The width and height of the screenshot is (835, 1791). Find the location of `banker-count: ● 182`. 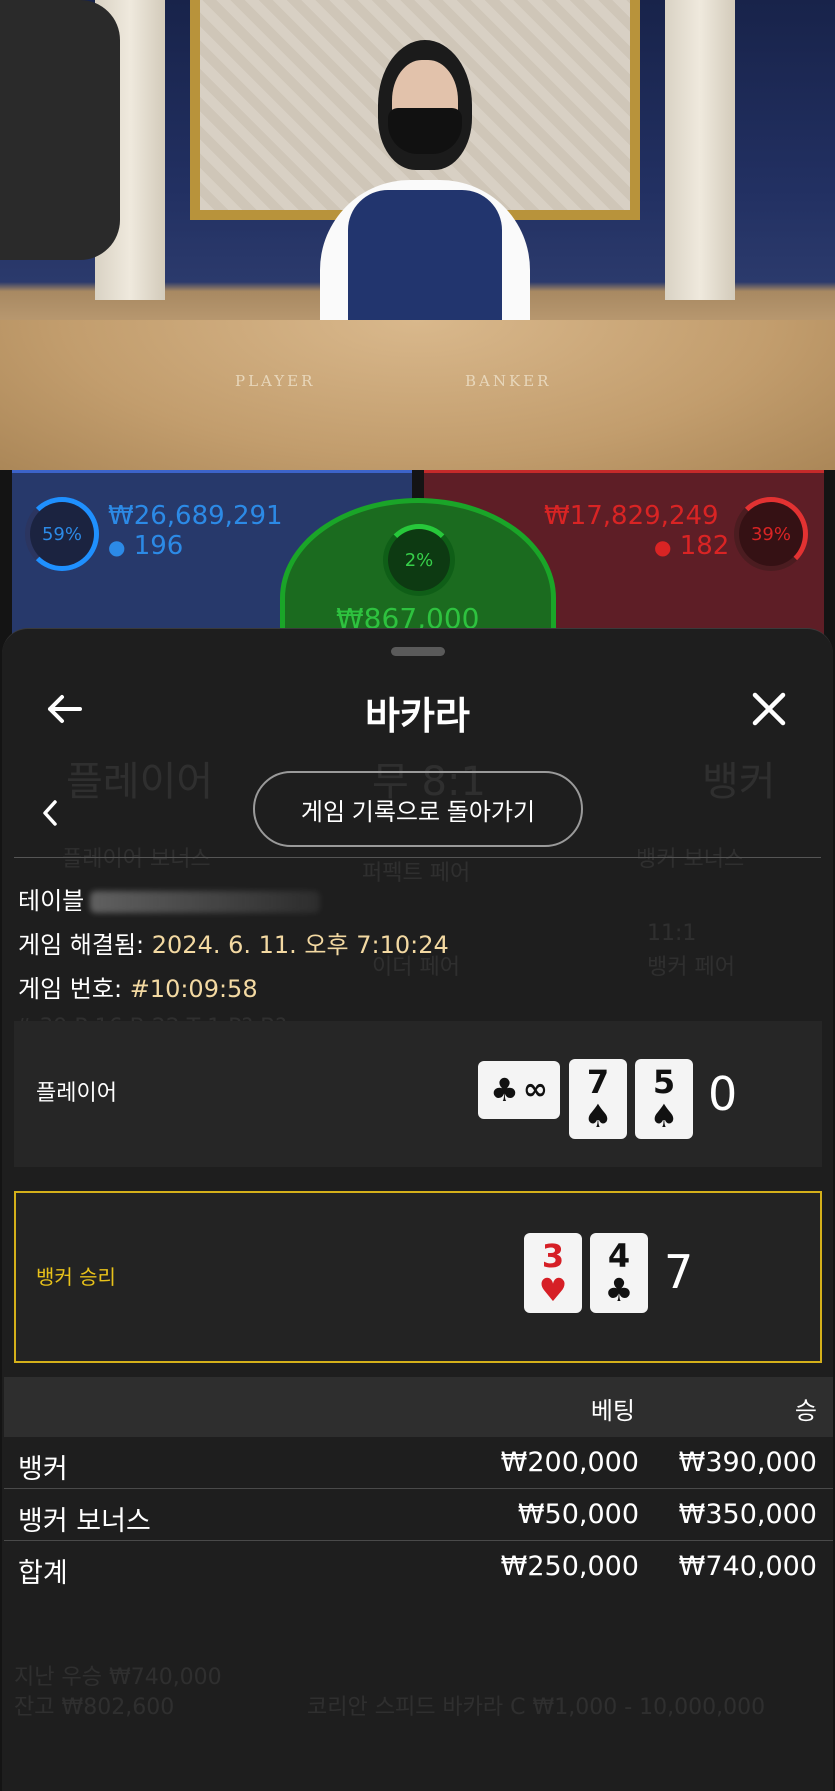

banker-count: ● 182 is located at coordinates (691, 546).